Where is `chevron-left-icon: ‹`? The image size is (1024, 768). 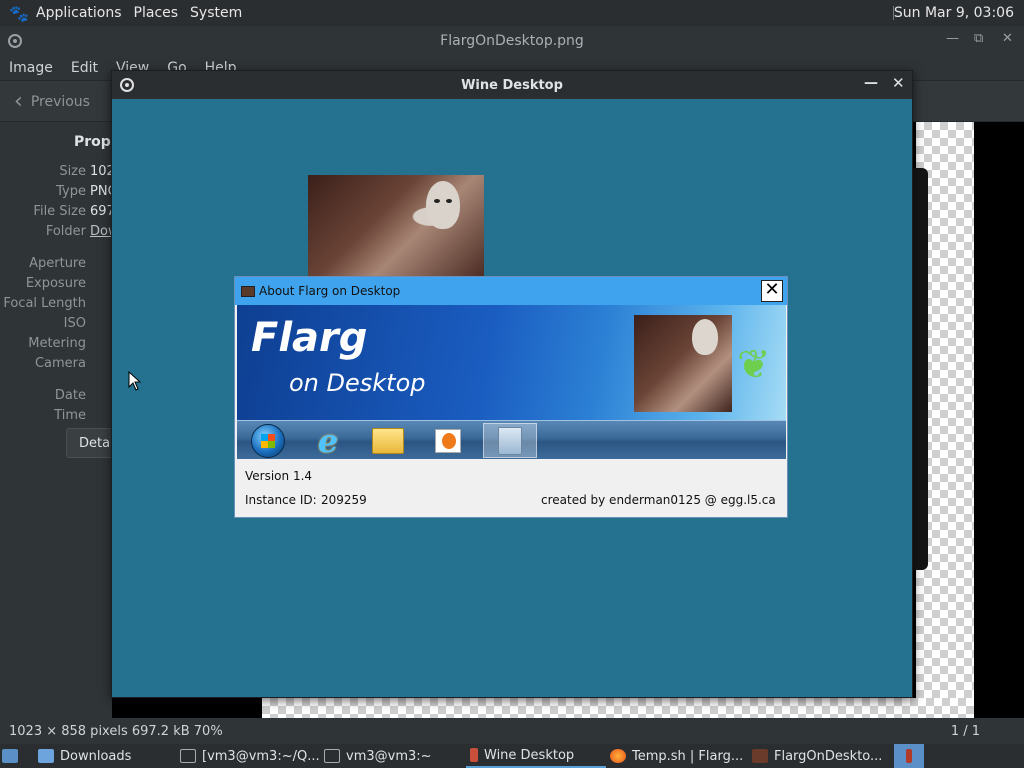
chevron-left-icon: ‹ is located at coordinates (18, 101).